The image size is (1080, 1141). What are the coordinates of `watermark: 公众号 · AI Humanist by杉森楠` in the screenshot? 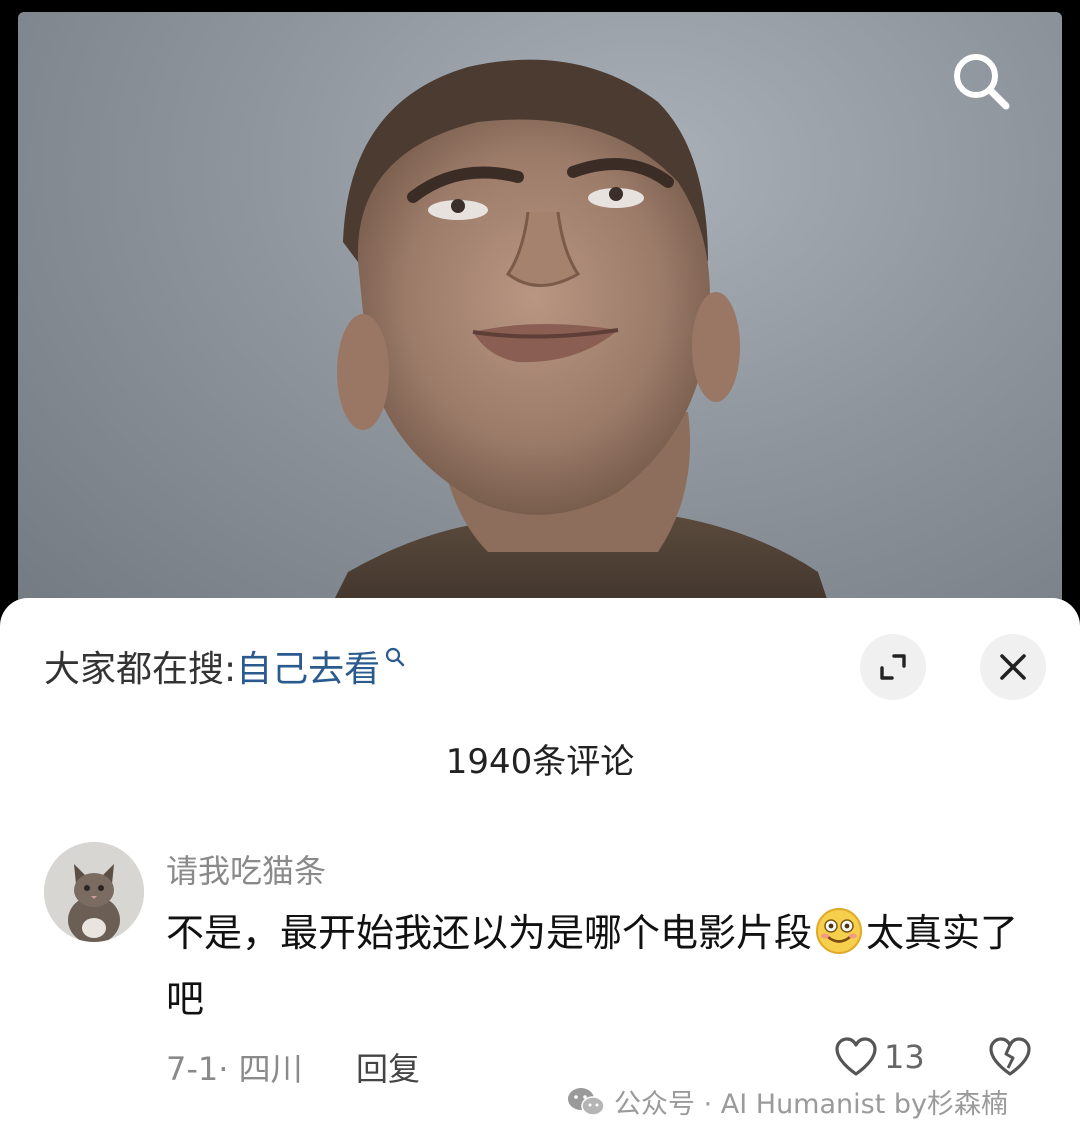 It's located at (787, 1101).